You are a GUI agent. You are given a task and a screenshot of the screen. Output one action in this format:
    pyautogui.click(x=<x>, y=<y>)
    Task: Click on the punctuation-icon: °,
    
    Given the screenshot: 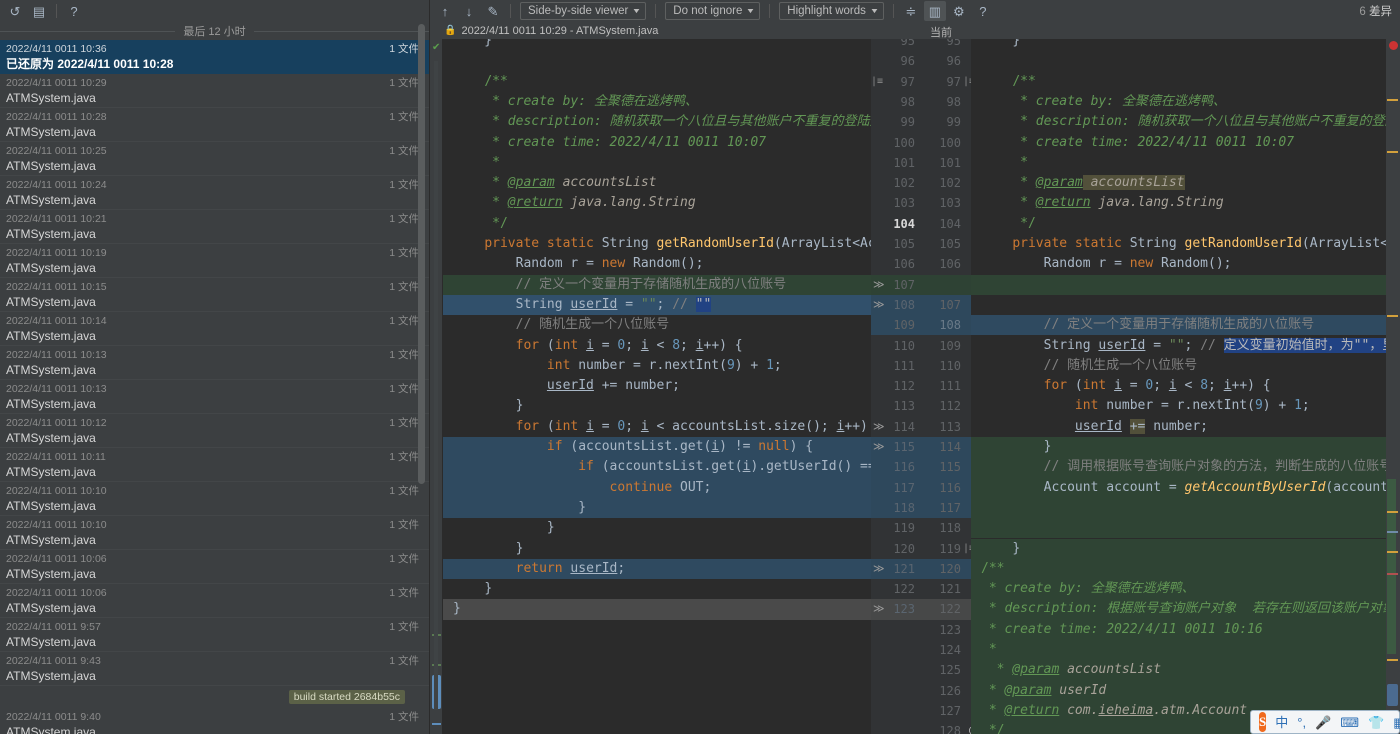 What is the action you would take?
    pyautogui.click(x=1301, y=722)
    